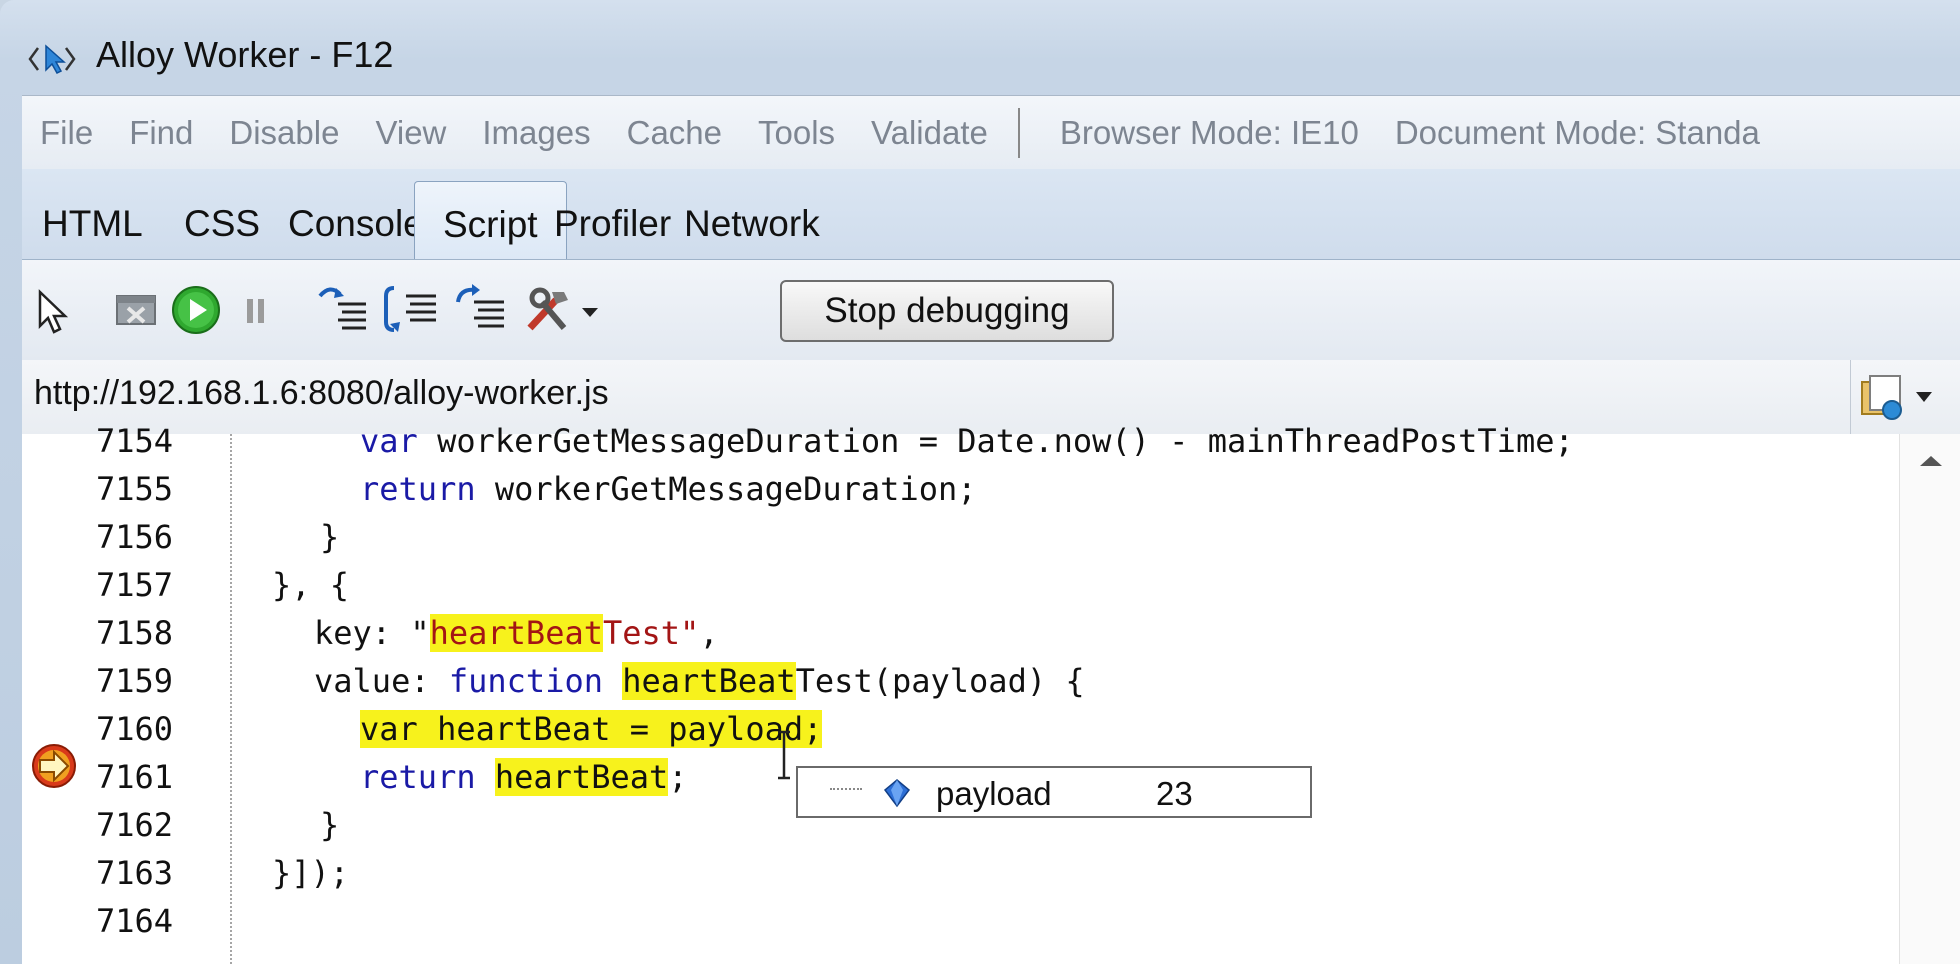 This screenshot has height=964, width=1960. I want to click on datatip-variable-value: 23, so click(1174, 794).